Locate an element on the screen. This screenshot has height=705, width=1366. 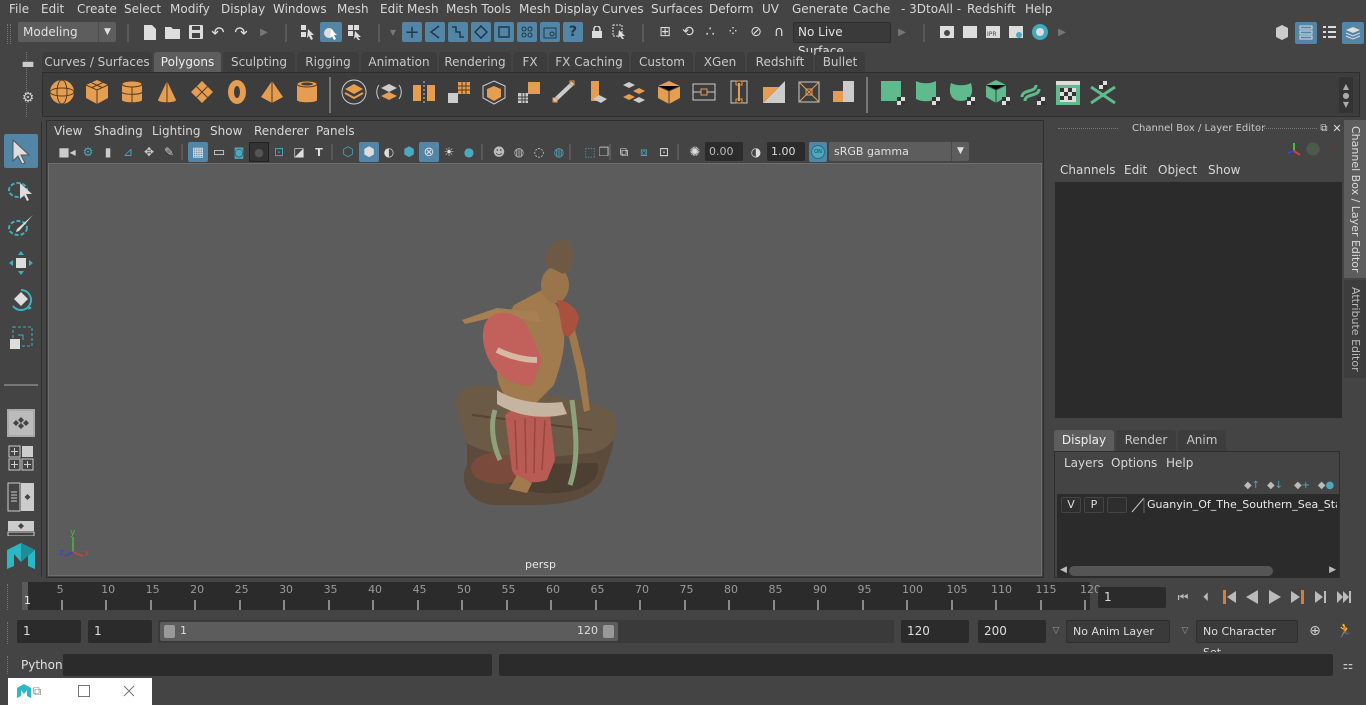
gear-icon: ⚙ is located at coordinates (28, 98).